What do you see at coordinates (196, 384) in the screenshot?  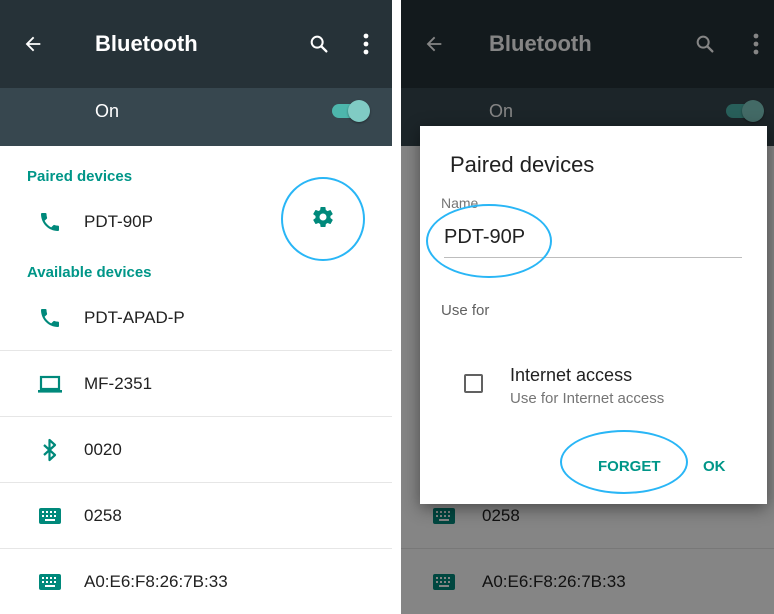 I see `available-device-row: MF-2351` at bounding box center [196, 384].